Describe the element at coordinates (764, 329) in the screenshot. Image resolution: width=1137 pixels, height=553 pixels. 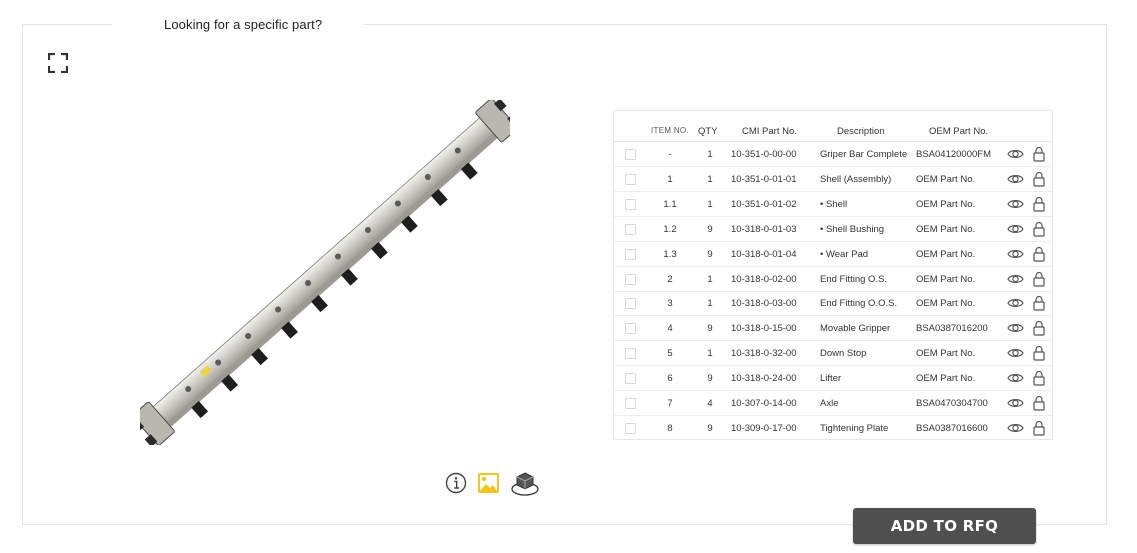
I see `cmi-part-no: 10-318-0-15-00` at that location.